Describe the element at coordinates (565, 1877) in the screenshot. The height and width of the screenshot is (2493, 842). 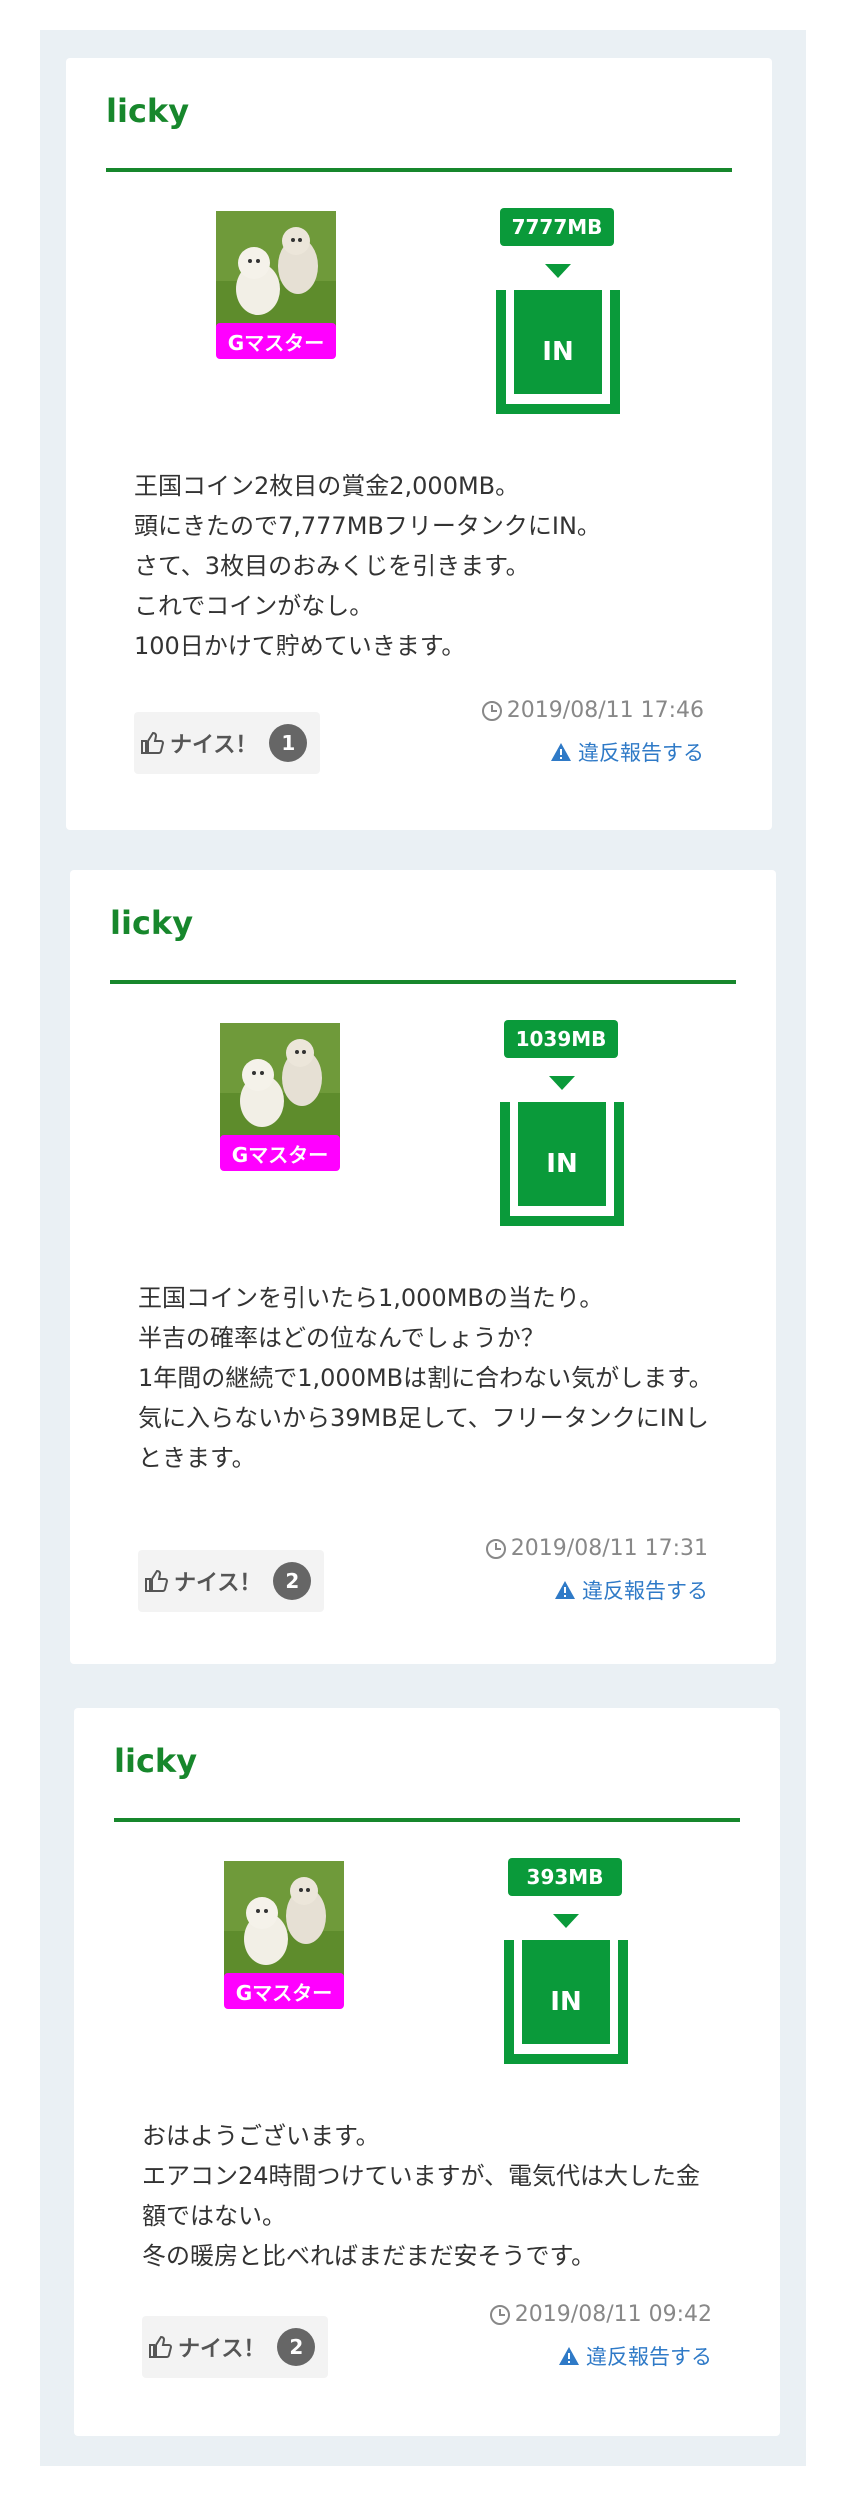
I see `mb-amount: 393MB` at that location.